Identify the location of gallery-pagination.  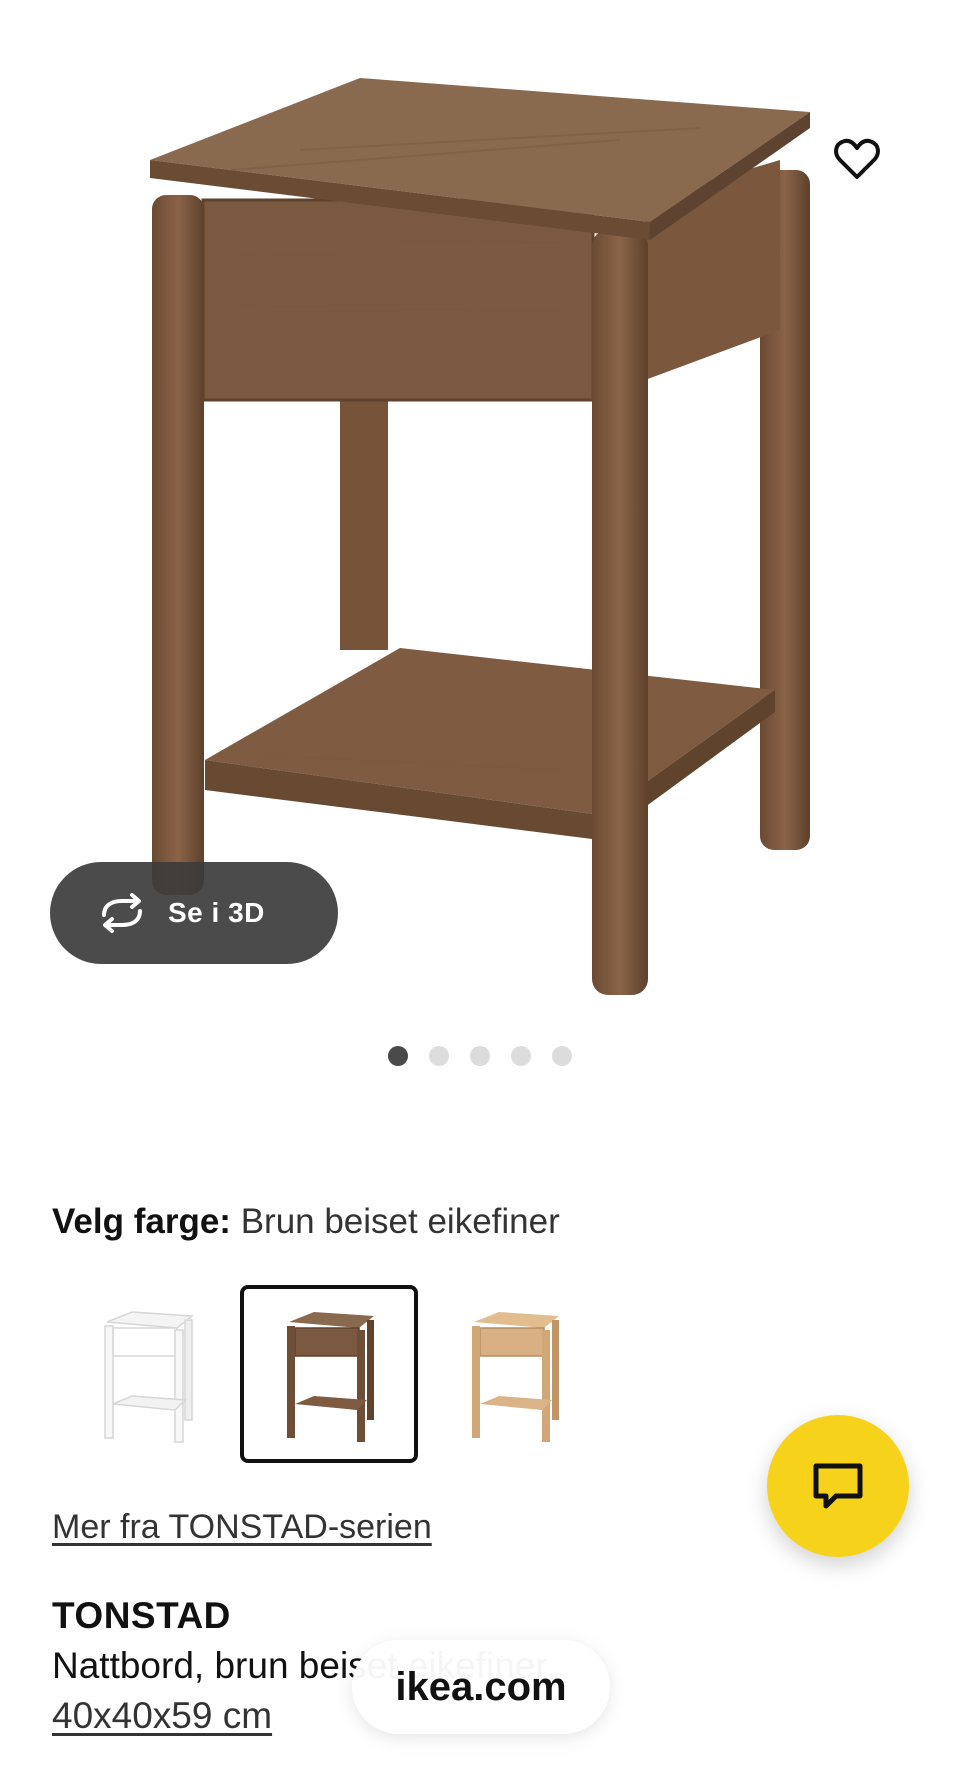
(480, 1056).